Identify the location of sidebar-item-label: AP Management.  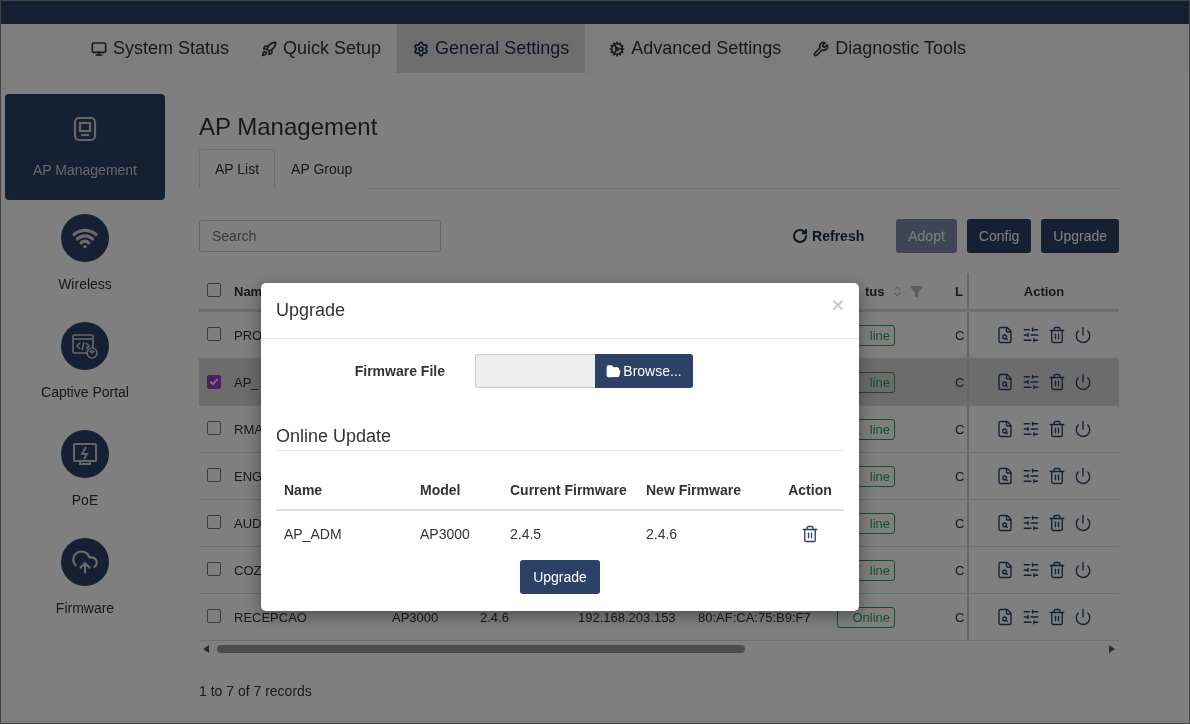
(85, 170).